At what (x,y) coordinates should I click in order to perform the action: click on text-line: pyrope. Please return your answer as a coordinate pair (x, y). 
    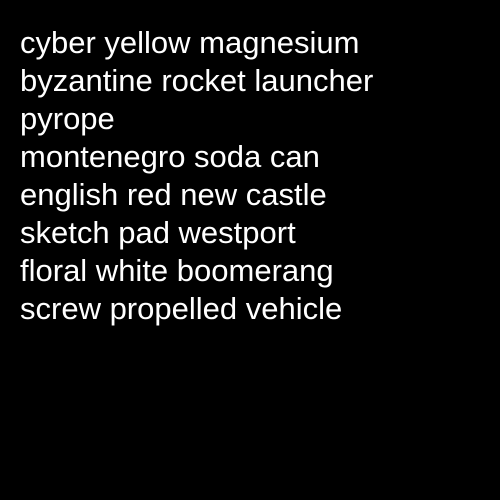
    Looking at the image, I should click on (67, 118).